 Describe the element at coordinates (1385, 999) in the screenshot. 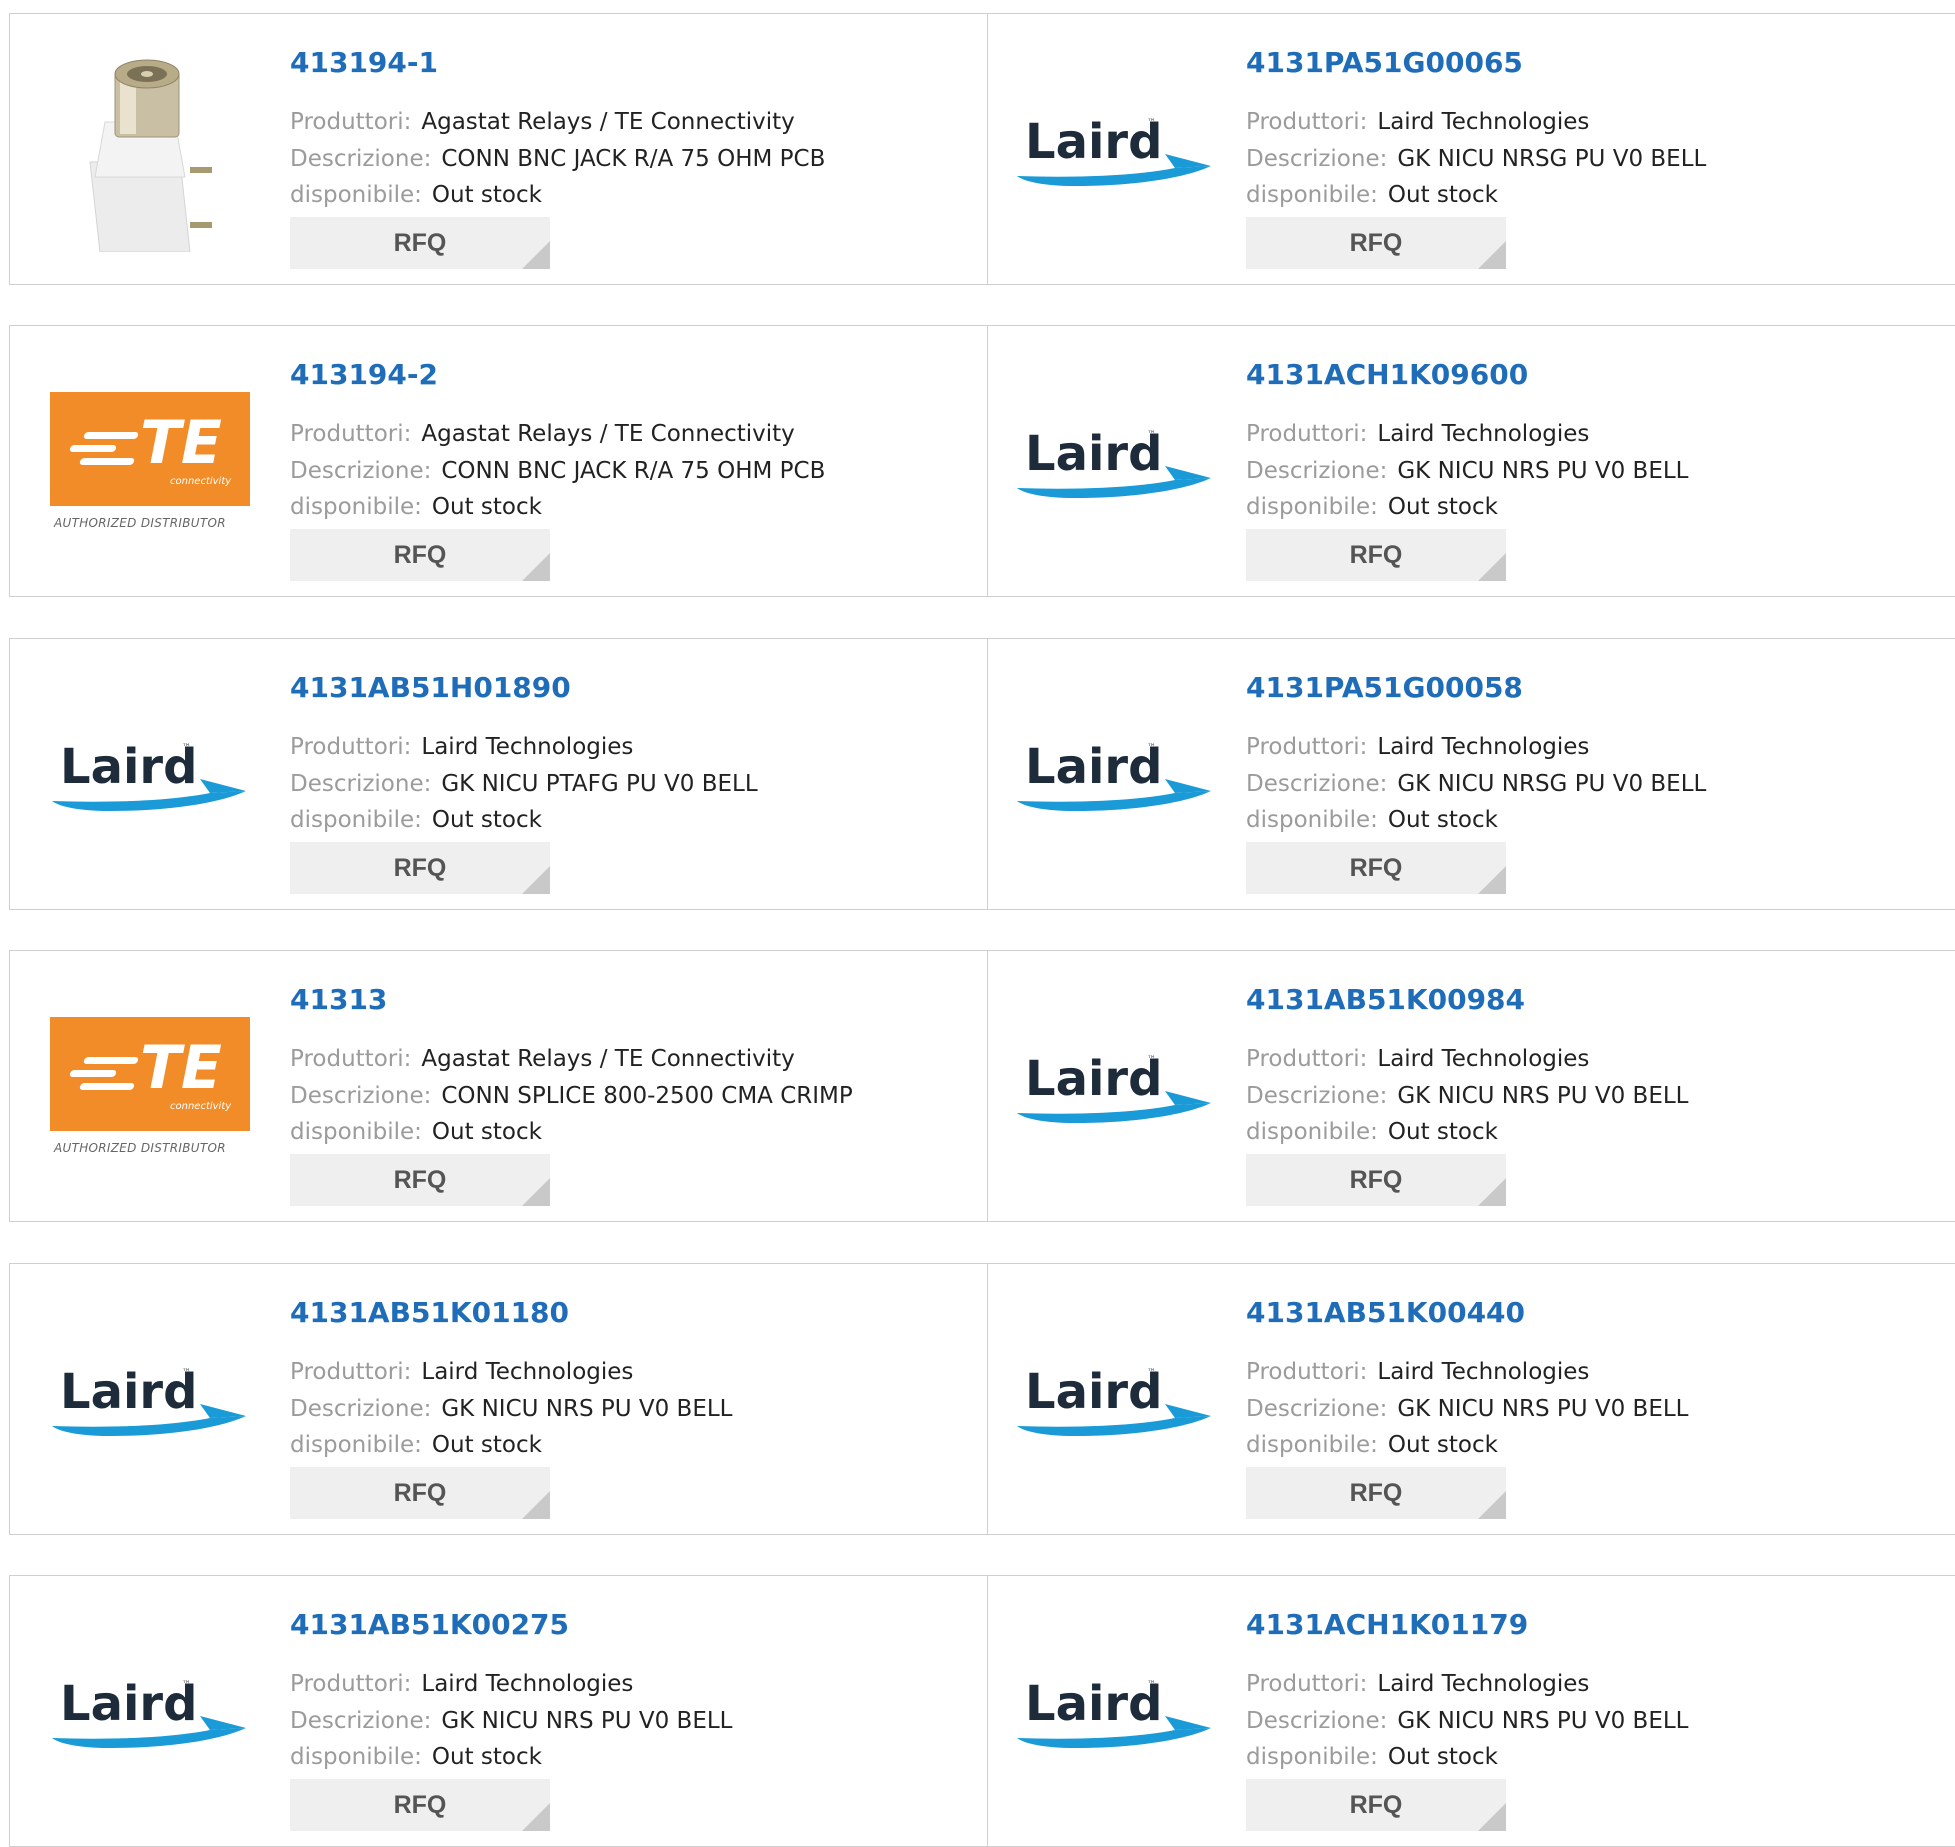

I see `part-number-link: 4131AB51K00984` at that location.